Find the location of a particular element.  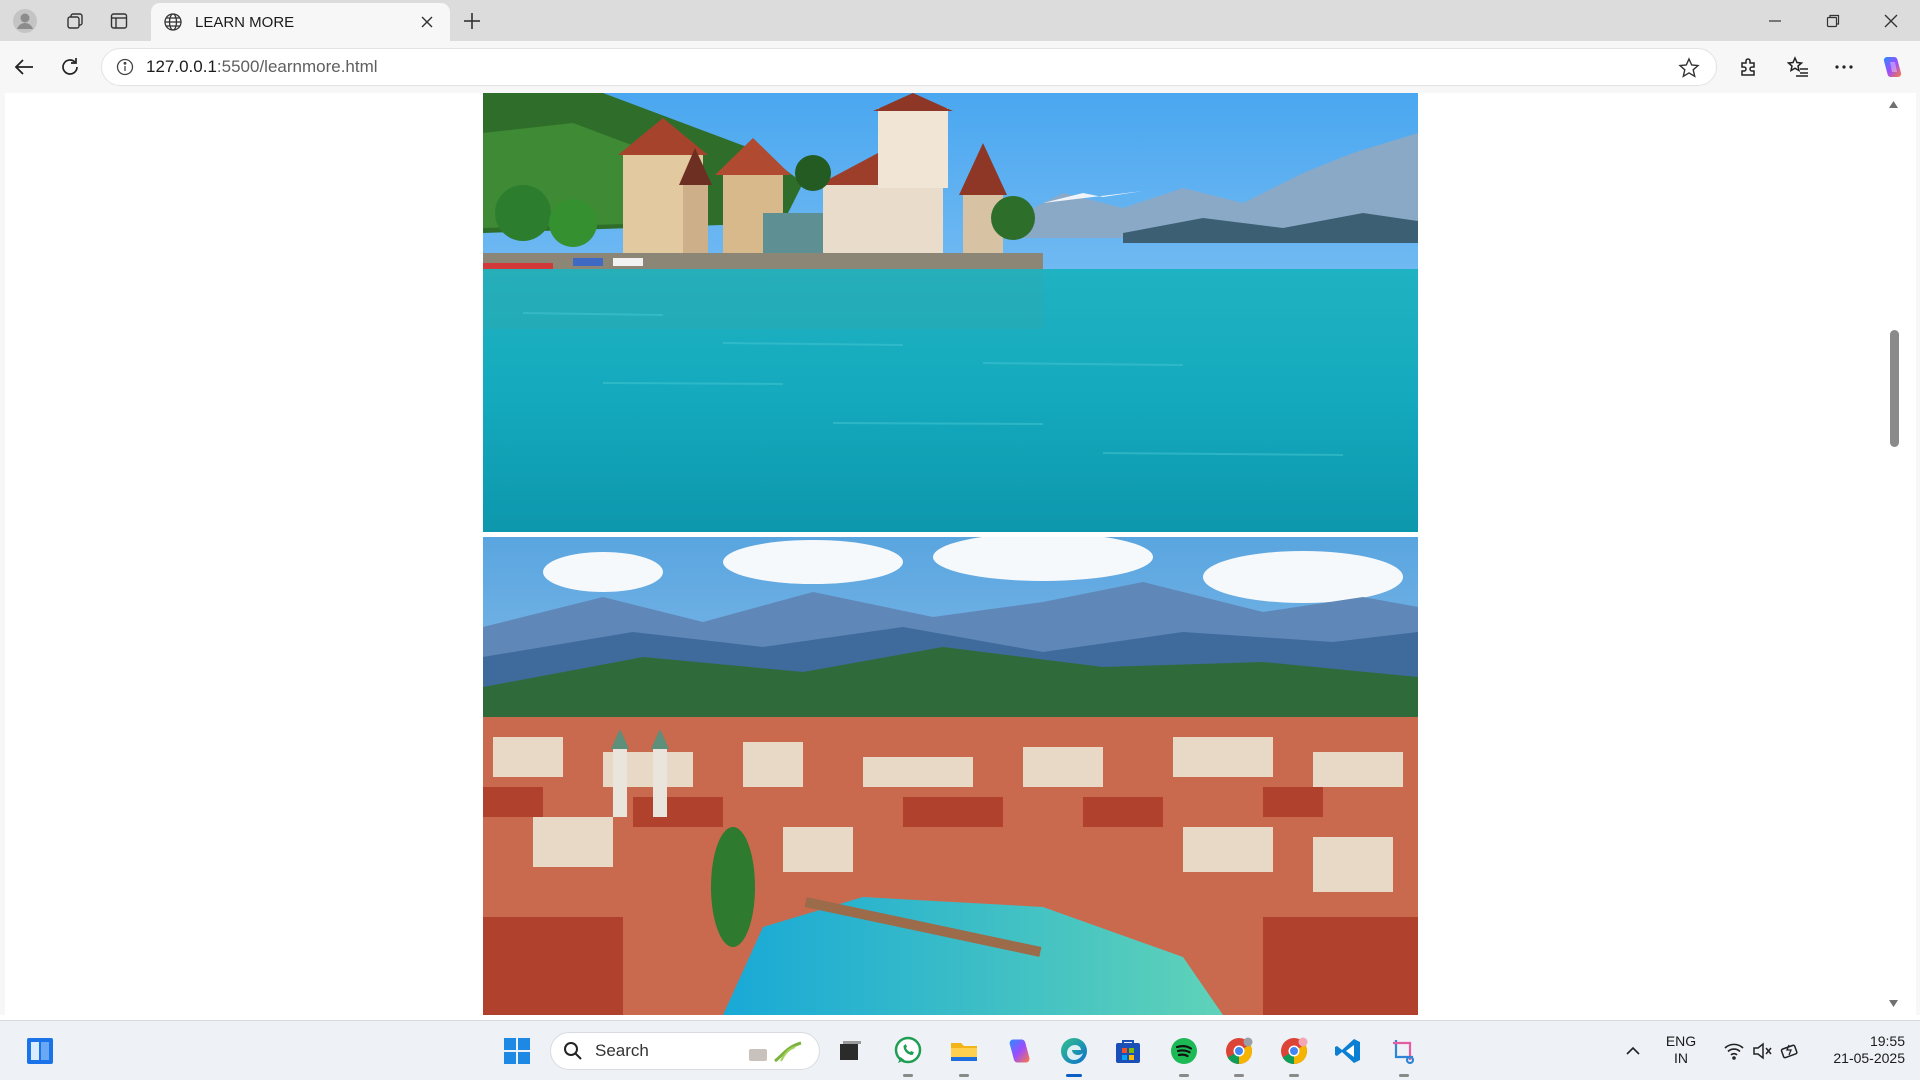

vscode-icon is located at coordinates (1347, 1051).